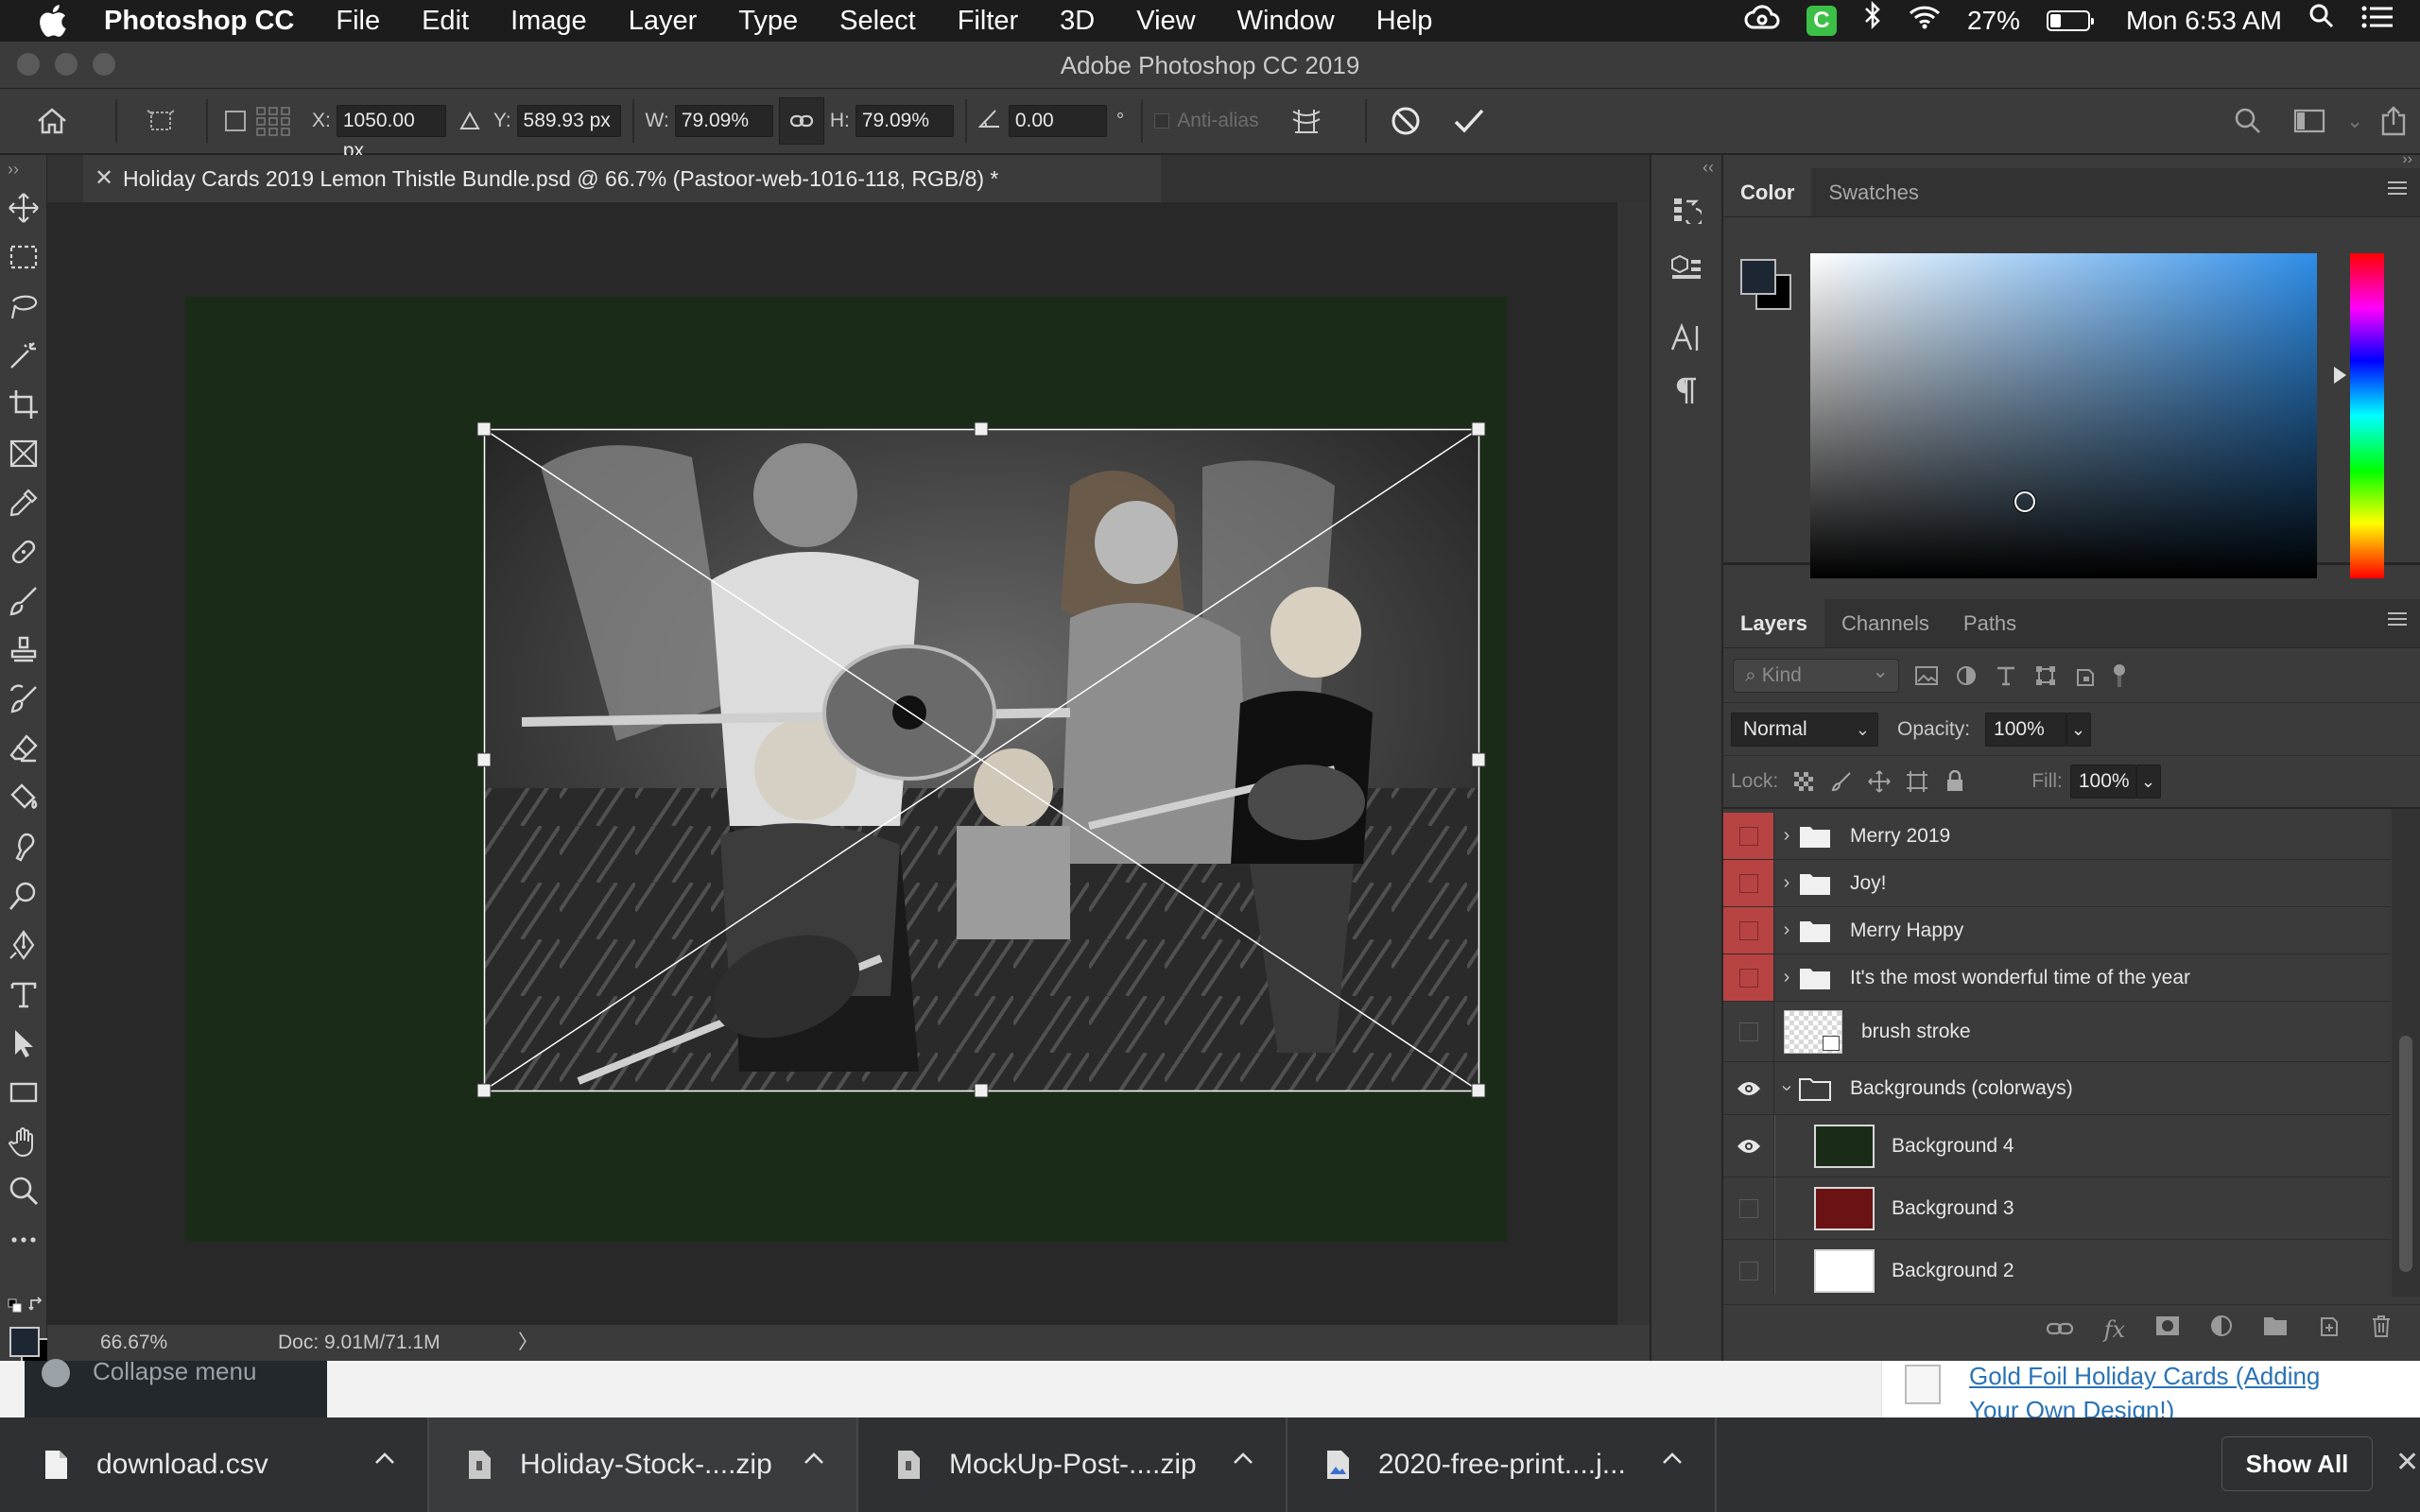 This screenshot has height=1512, width=2420. I want to click on cancel-transform-icon, so click(1405, 121).